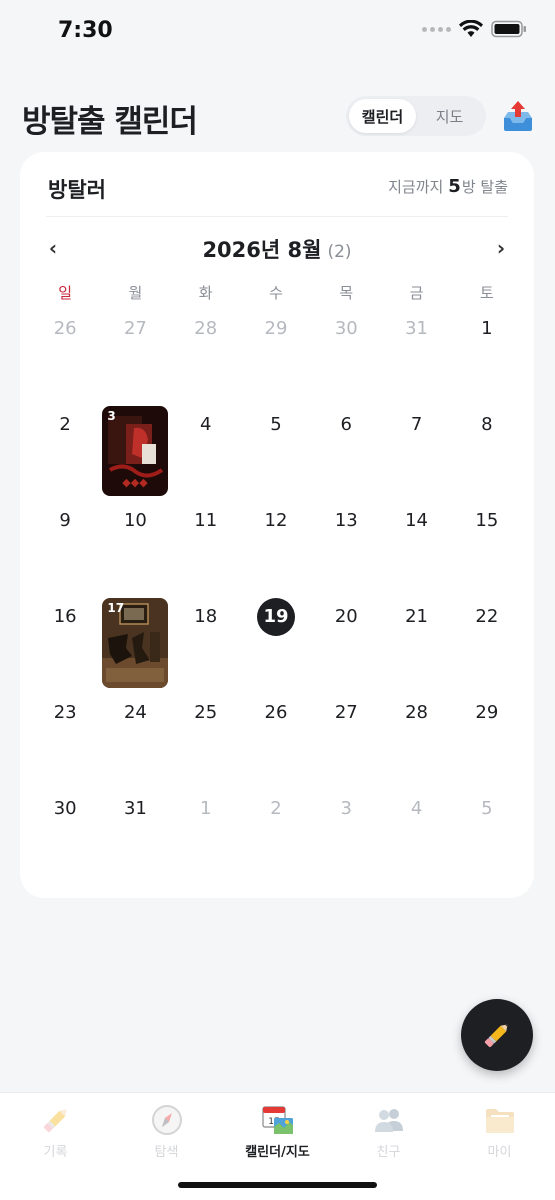  I want to click on escape-room-poster: ◆◆◆ 3, so click(135, 451).